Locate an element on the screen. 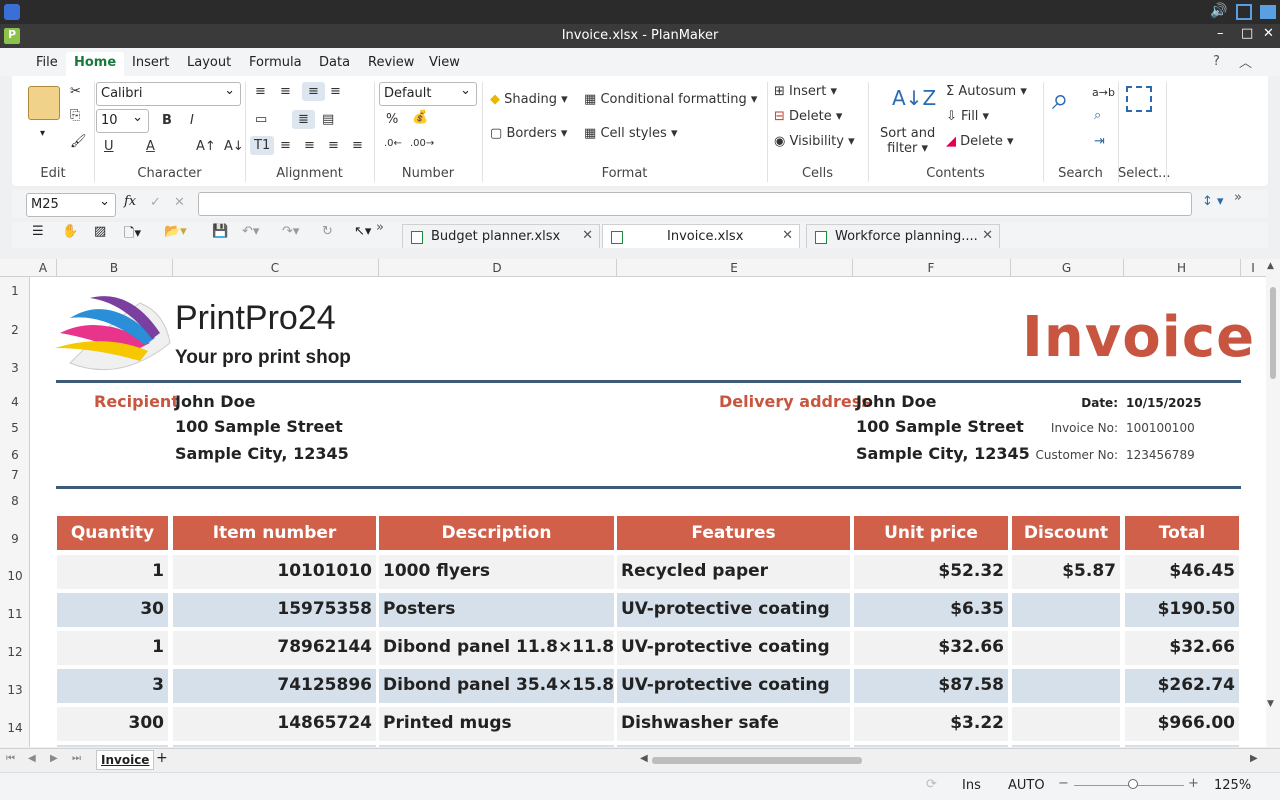 This screenshot has height=800, width=1280. cell-total: $32.66 is located at coordinates (1182, 648).